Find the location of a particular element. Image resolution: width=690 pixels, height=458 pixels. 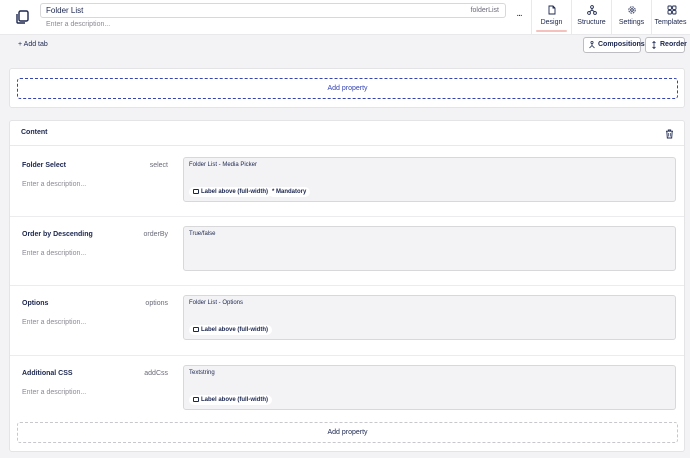

property-alias: orderBy is located at coordinates (155, 234).